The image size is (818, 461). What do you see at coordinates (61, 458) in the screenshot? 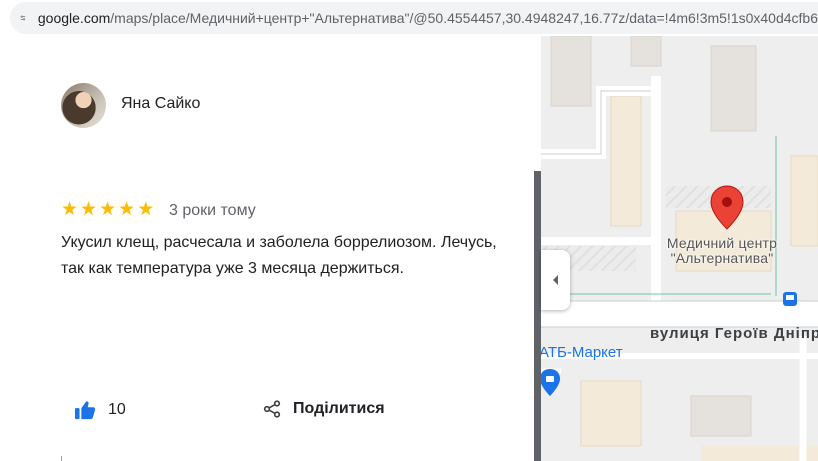
I see `divider` at bounding box center [61, 458].